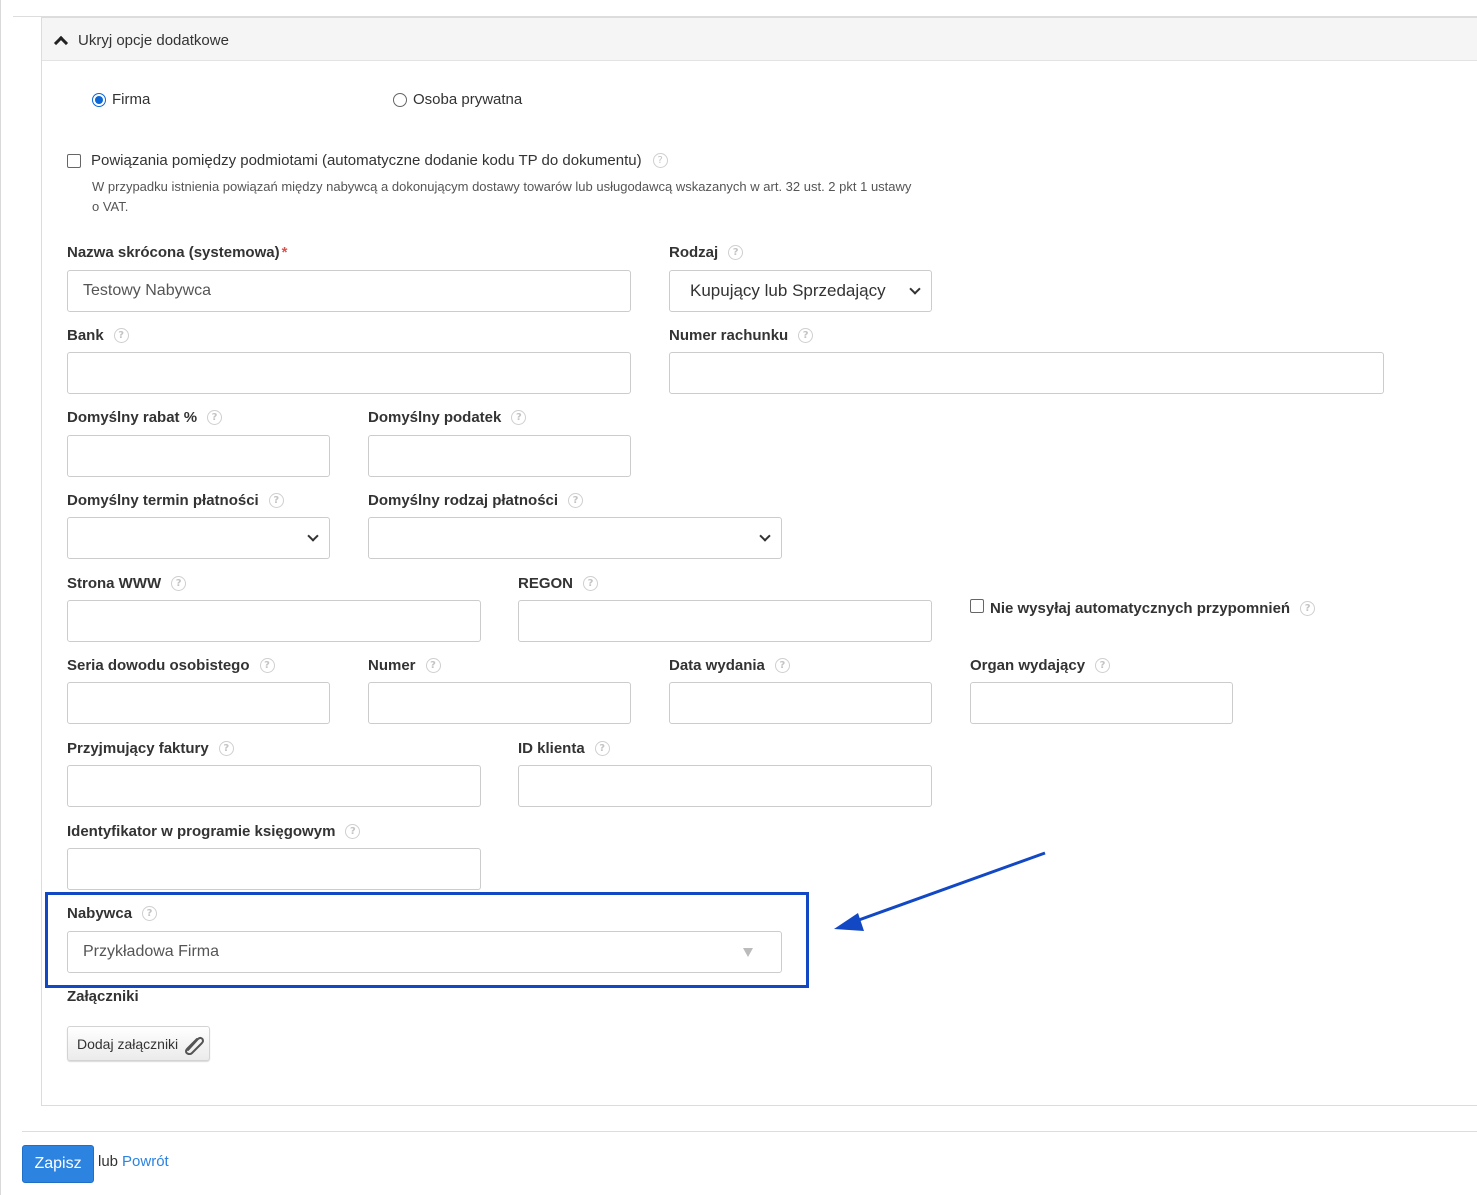 The width and height of the screenshot is (1477, 1195). I want to click on website-input, so click(274, 621).